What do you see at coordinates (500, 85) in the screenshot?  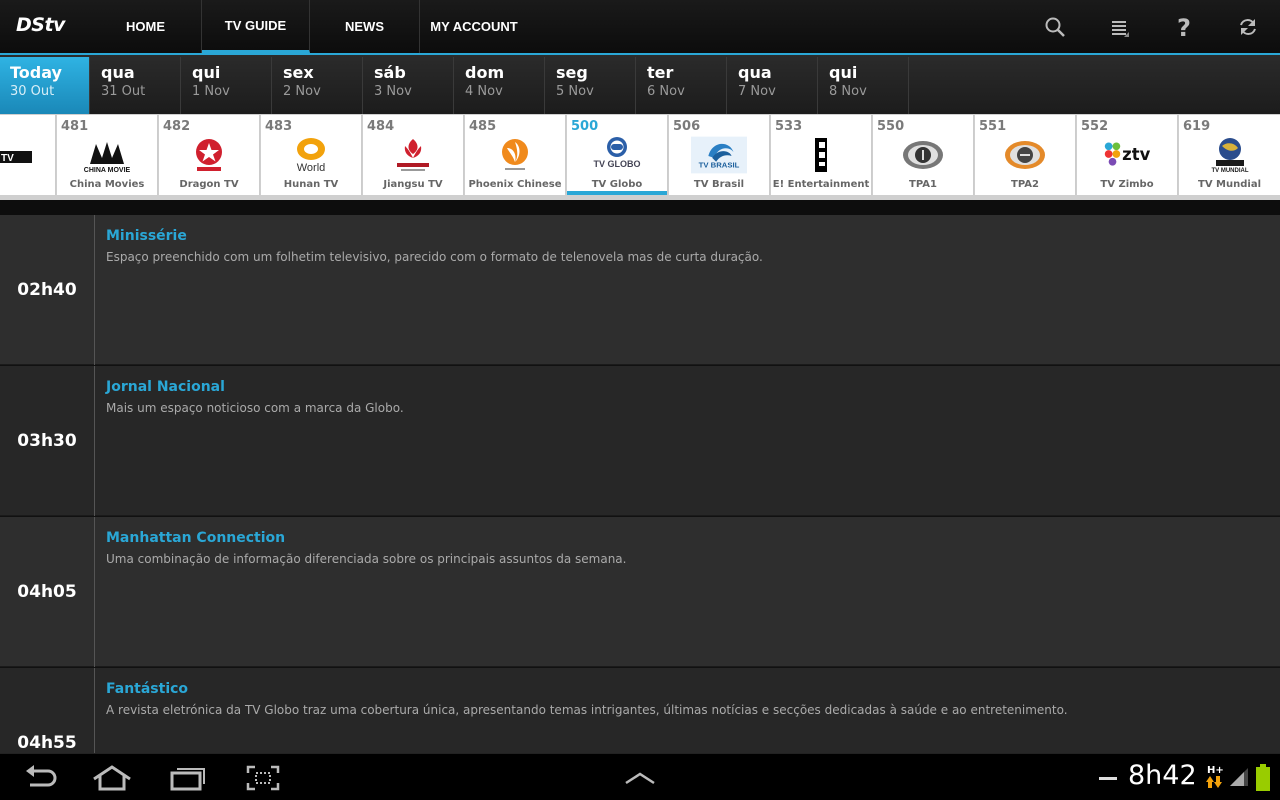 I see `day-item: dom 4 Nov` at bounding box center [500, 85].